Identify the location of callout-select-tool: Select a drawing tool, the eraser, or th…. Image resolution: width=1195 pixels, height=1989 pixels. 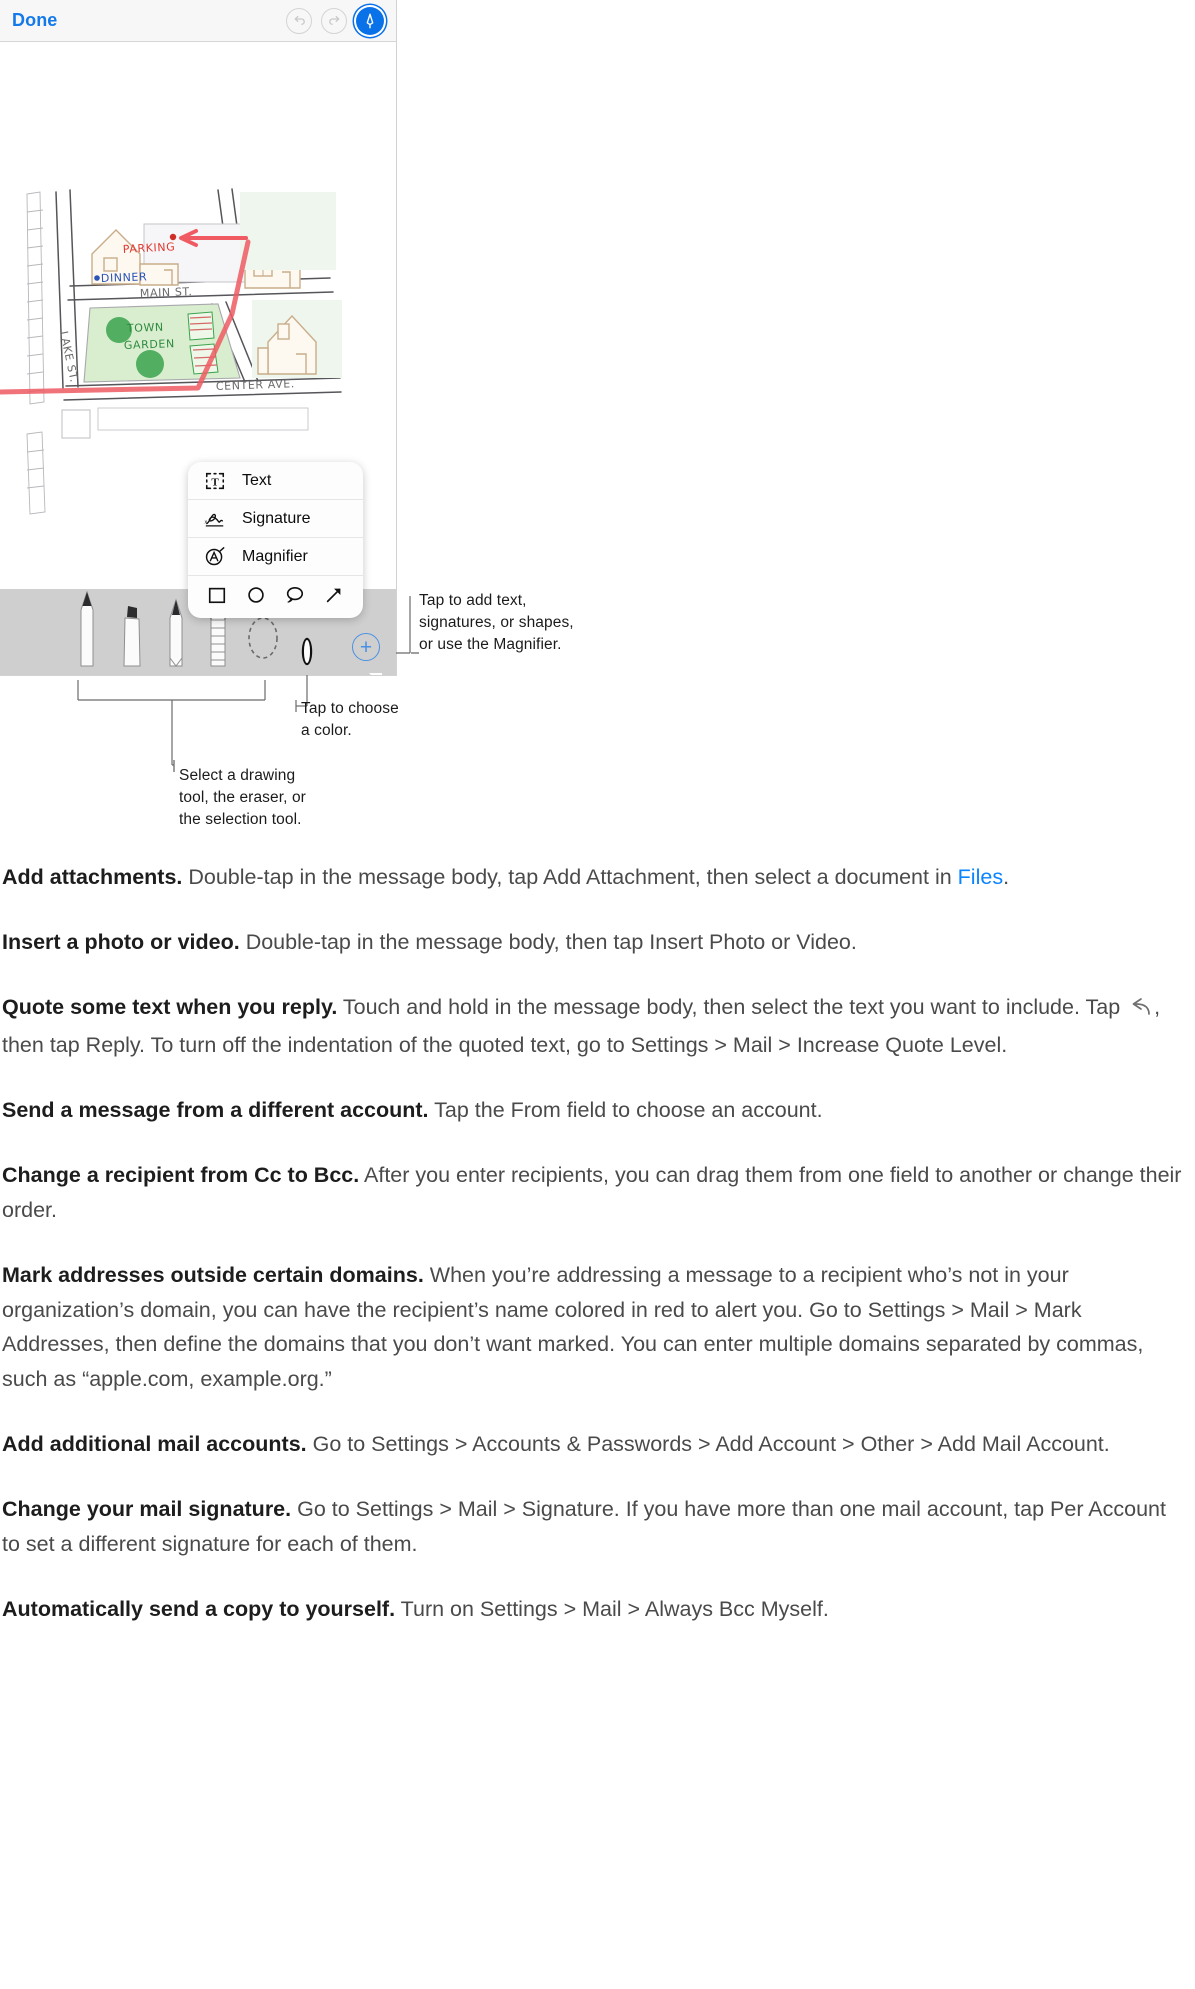
(242, 798).